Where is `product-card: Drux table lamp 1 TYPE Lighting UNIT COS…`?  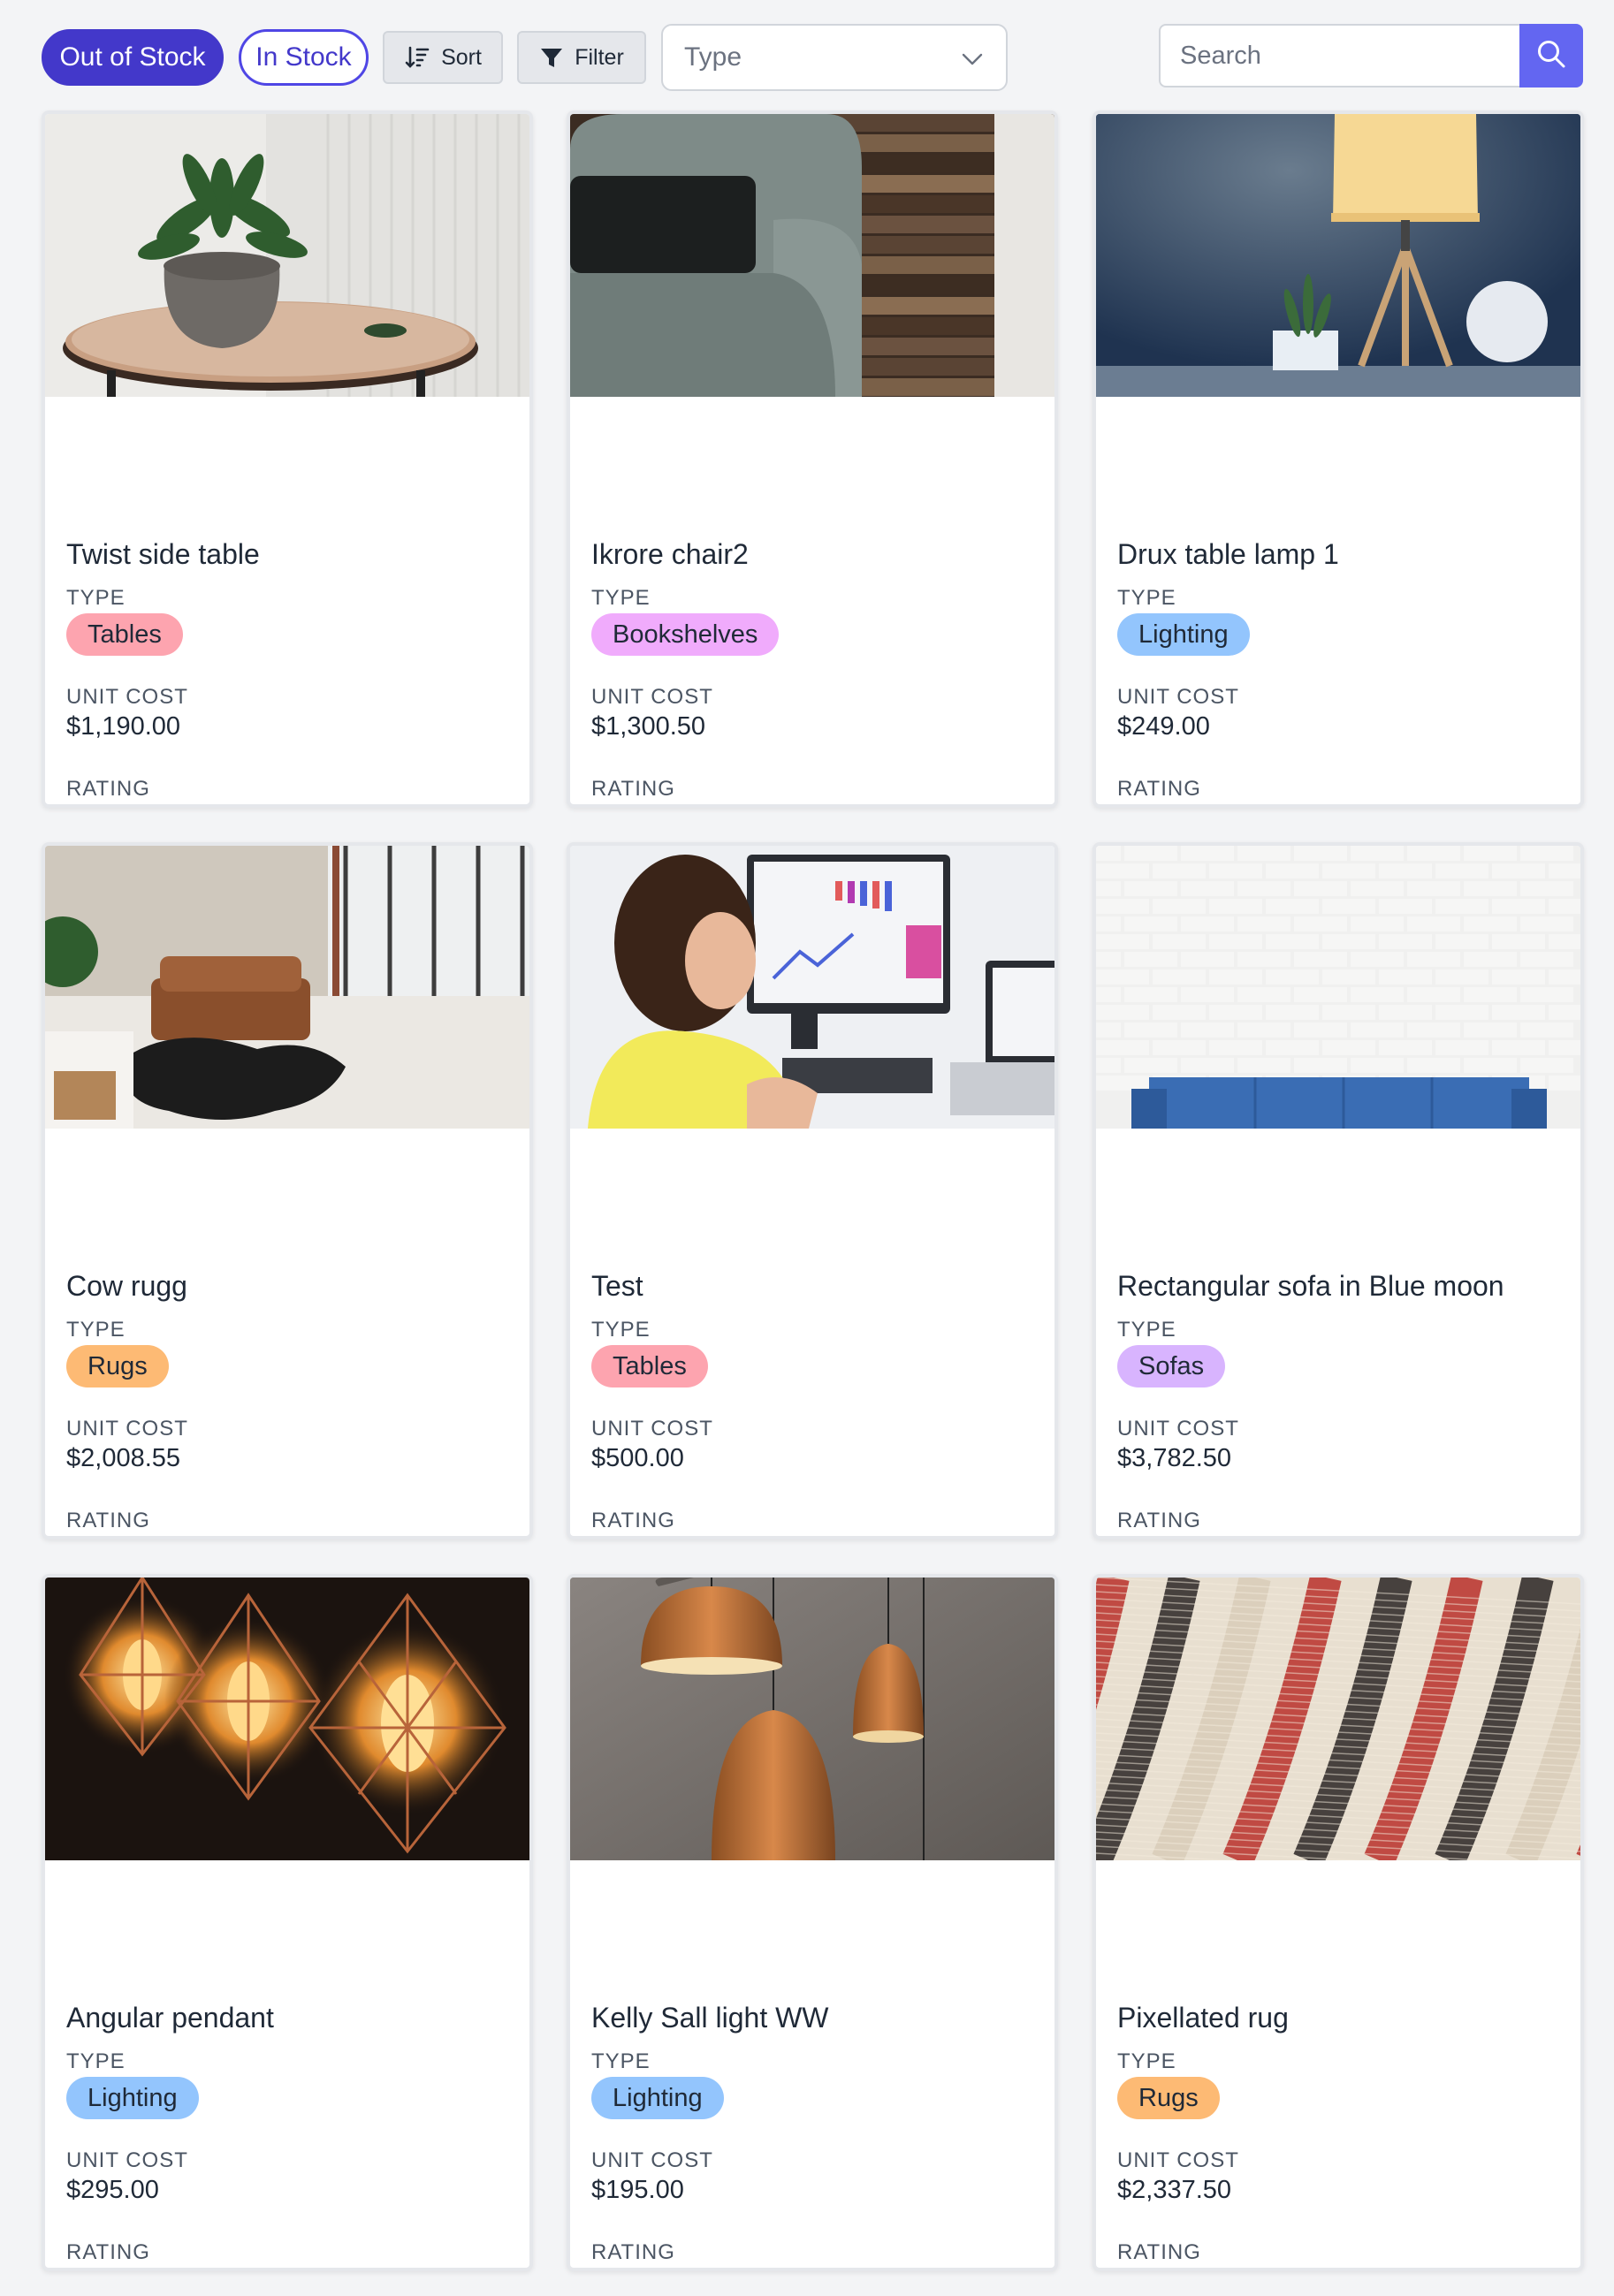 product-card: Drux table lamp 1 TYPE Lighting UNIT COS… is located at coordinates (1338, 459).